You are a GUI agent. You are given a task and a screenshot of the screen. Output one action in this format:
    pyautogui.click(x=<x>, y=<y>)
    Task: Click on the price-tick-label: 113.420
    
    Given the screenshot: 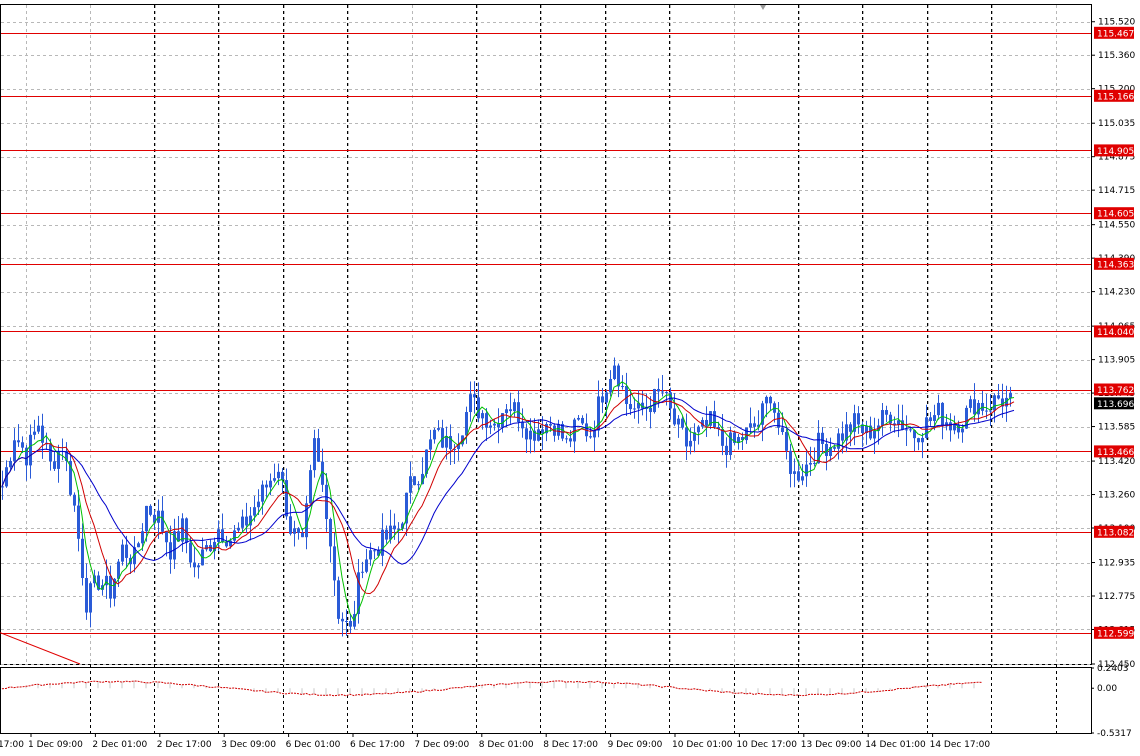 What is the action you would take?
    pyautogui.click(x=1116, y=462)
    